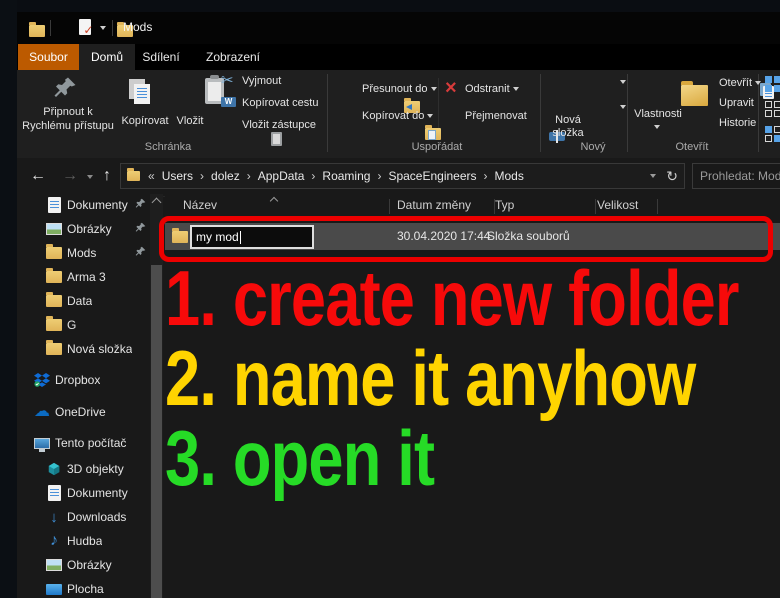 The height and width of the screenshot is (598, 780). I want to click on sidebar-item-label: Obrázky, so click(89, 229).